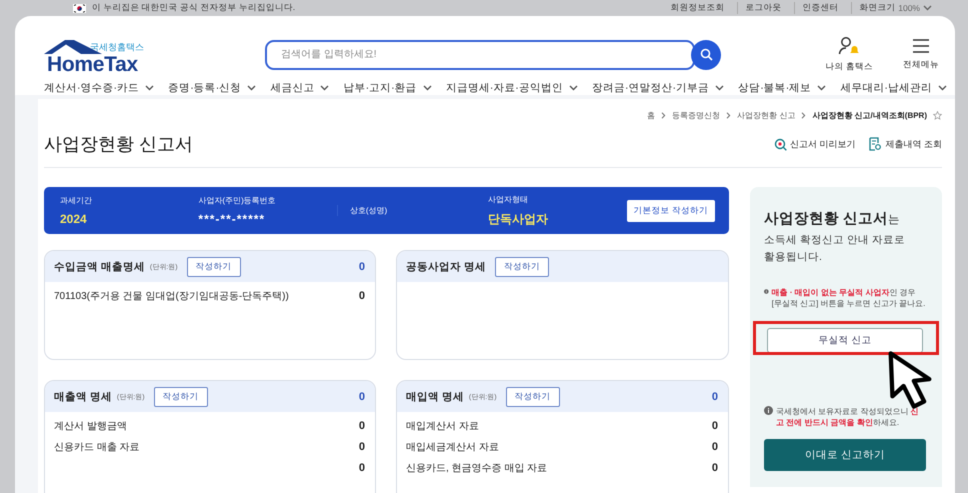 Image resolution: width=968 pixels, height=493 pixels. I want to click on submit-report-button: 이대로 신고하기, so click(845, 454).